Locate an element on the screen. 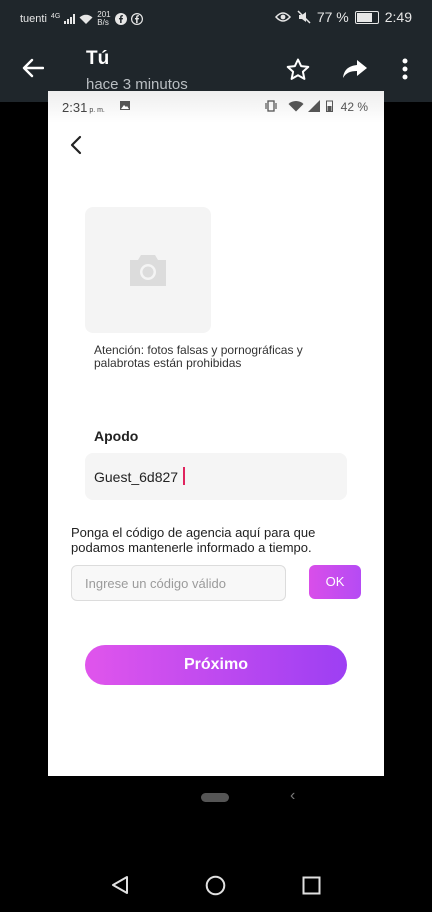 The image size is (432, 912). chevron-left-icon is located at coordinates (76, 145).